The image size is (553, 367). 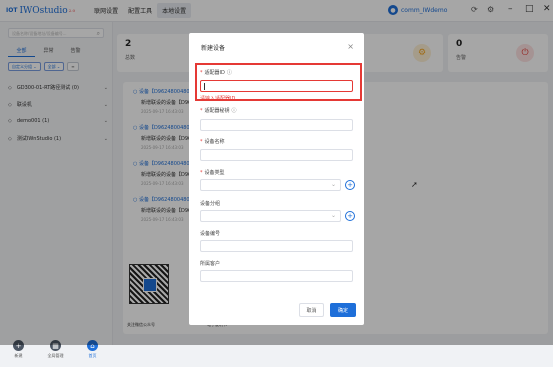 What do you see at coordinates (278, 82) in the screenshot?
I see `error-highlight-box` at bounding box center [278, 82].